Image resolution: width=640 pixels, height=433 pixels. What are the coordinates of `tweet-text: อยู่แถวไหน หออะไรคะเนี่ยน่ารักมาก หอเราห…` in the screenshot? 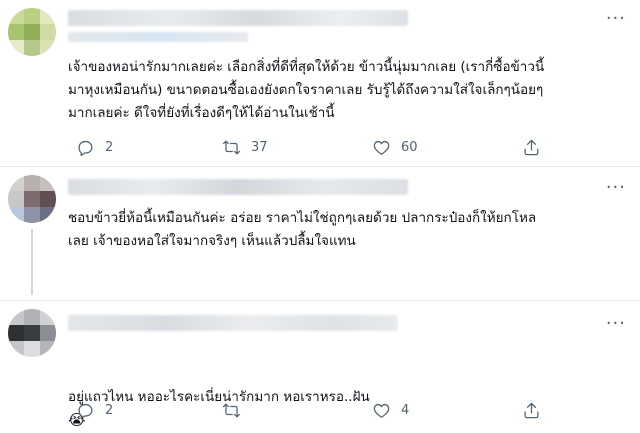 It's located at (348, 398).